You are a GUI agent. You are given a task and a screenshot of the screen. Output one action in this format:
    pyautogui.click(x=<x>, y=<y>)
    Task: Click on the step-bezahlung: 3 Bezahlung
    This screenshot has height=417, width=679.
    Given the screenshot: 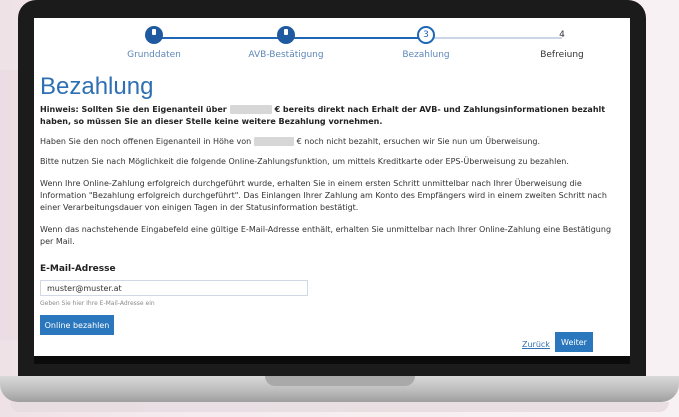 What is the action you would take?
    pyautogui.click(x=426, y=43)
    